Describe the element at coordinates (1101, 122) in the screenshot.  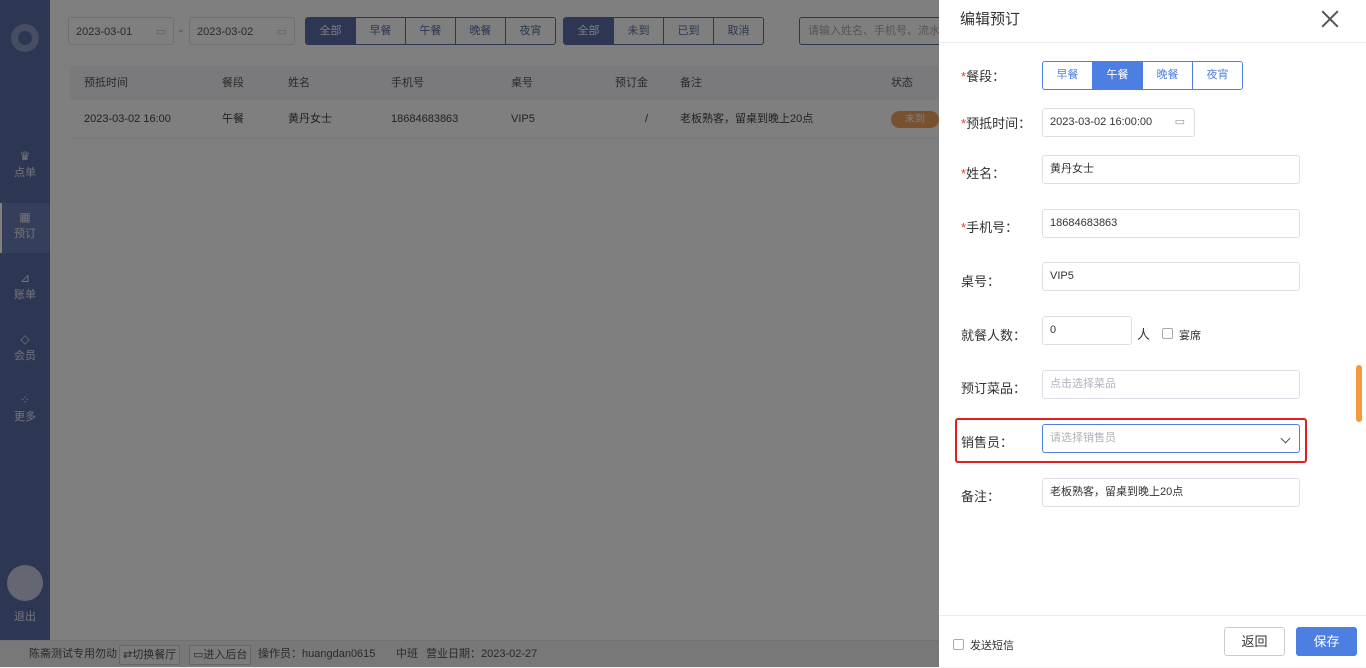
I see `arrival-time-value: 2023-03-02 16:00:00` at that location.